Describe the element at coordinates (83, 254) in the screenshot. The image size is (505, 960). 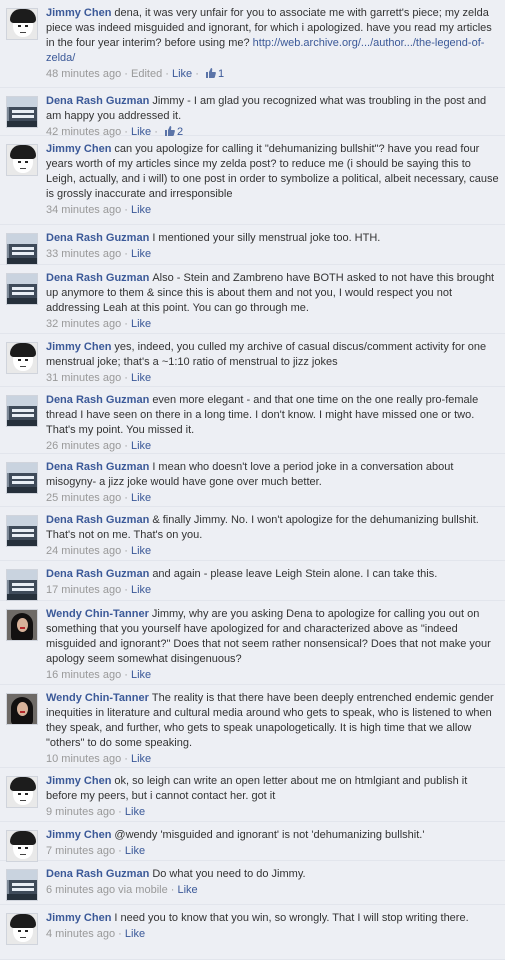
I see `timestamp: 33 minutes ago` at that location.